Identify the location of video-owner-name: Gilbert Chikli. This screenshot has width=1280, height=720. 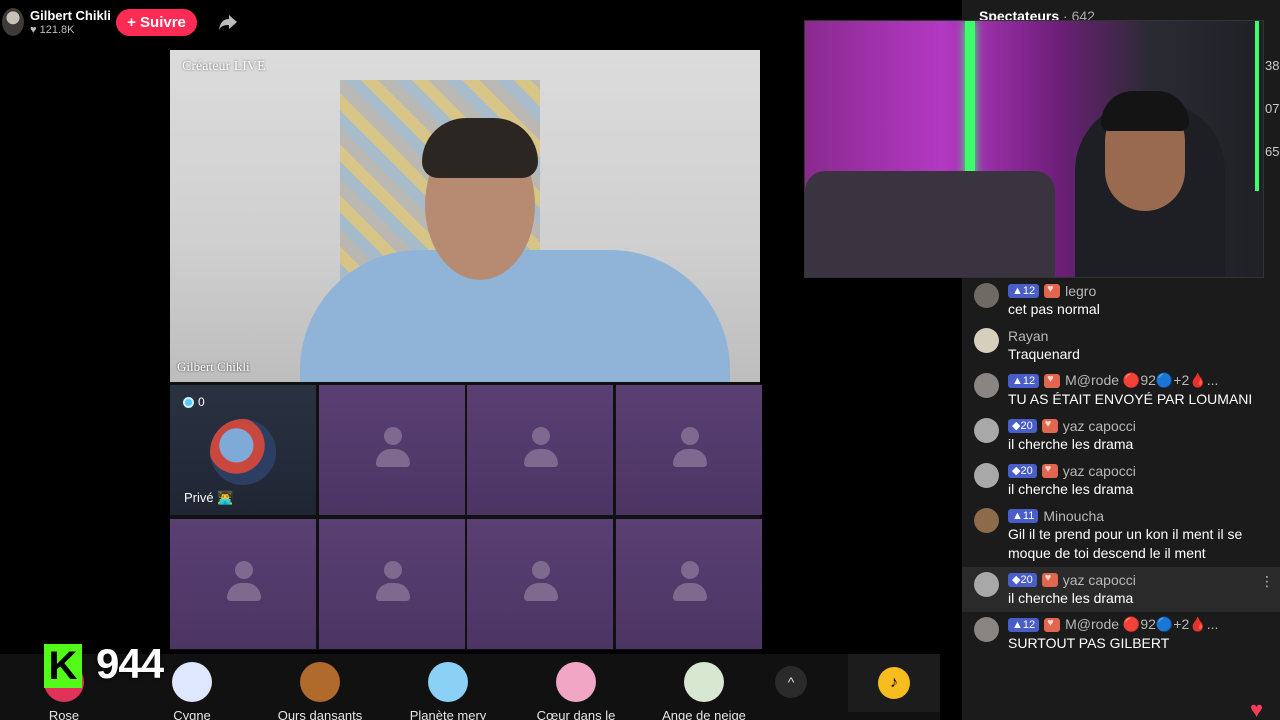
(213, 366).